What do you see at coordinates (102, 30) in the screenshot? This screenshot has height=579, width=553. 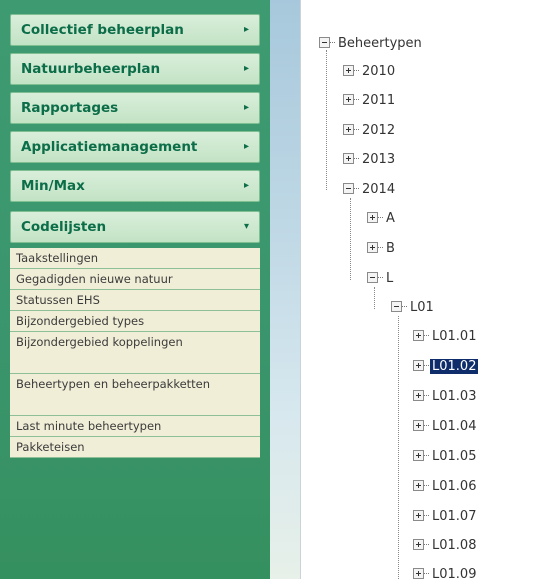 I see `menu-label: Collectief beheerplan` at bounding box center [102, 30].